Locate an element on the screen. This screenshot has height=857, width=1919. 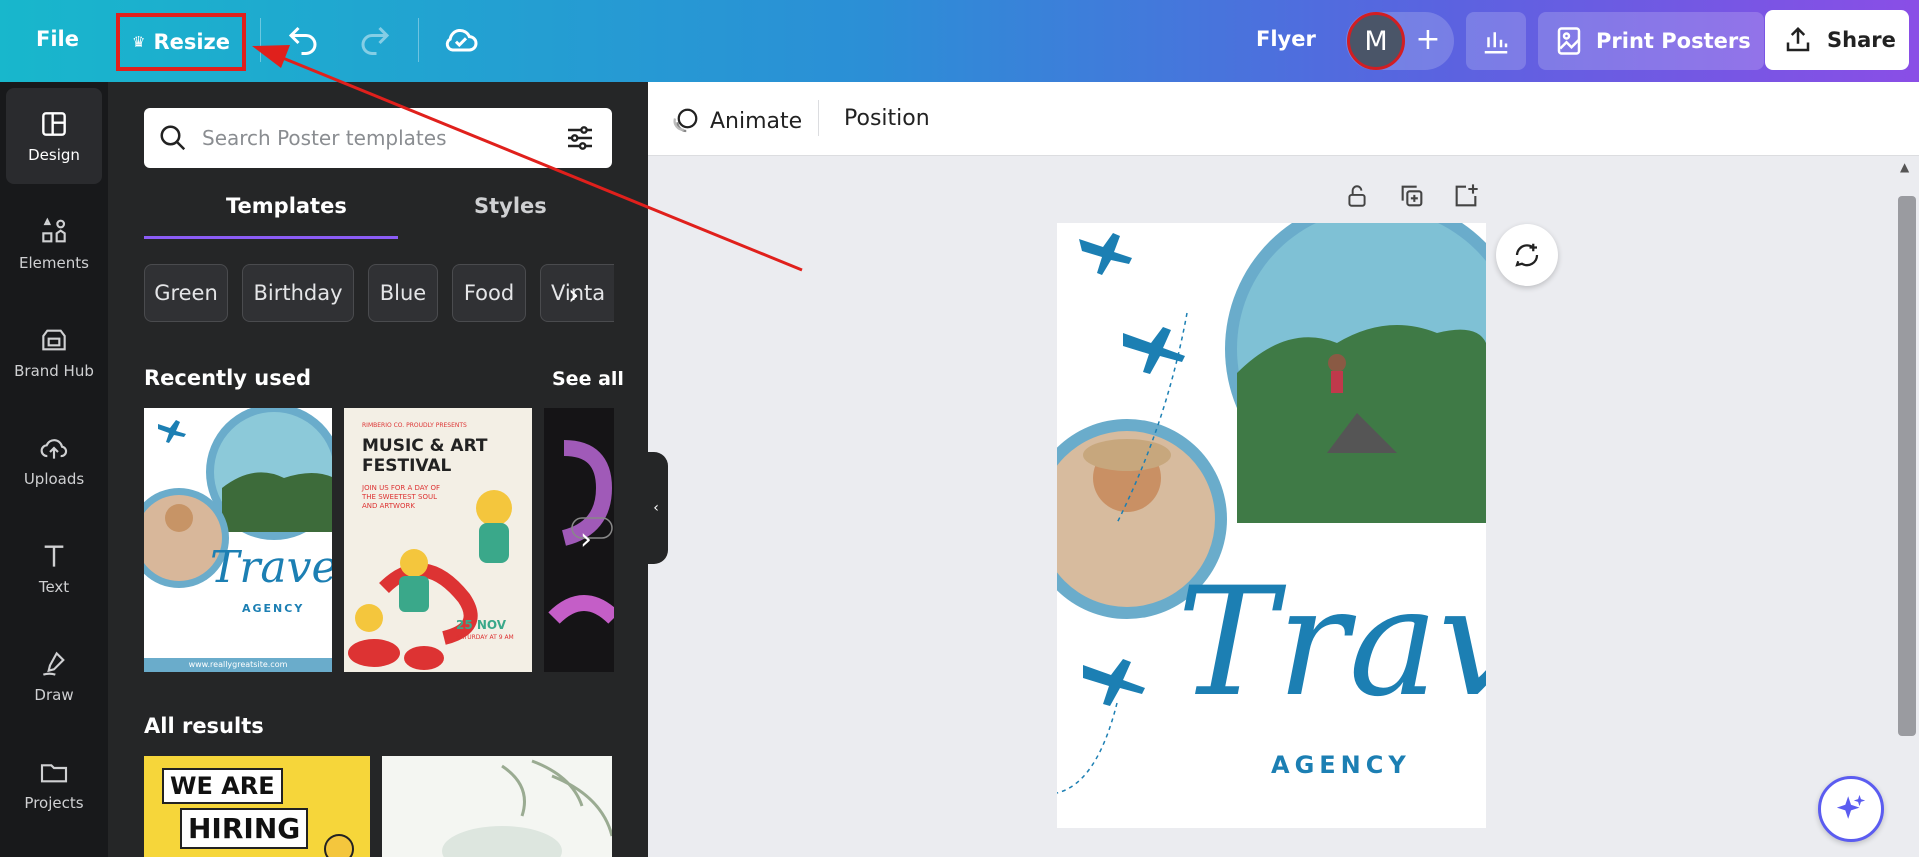
dark-thumb-art is located at coordinates (581, 532).